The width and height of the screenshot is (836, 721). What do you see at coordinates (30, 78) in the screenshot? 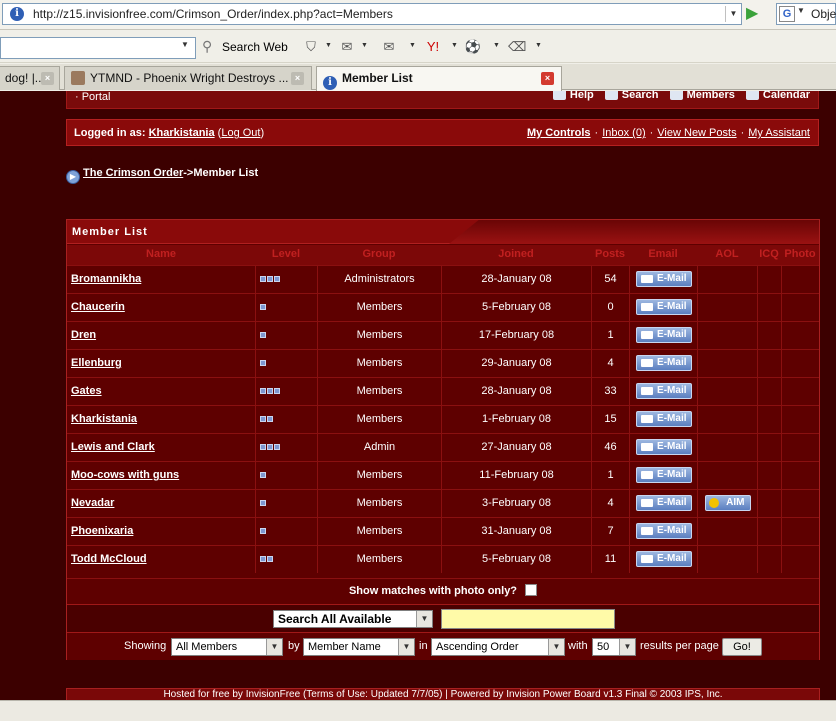
I see `tab-dog: dog! |... ×` at bounding box center [30, 78].